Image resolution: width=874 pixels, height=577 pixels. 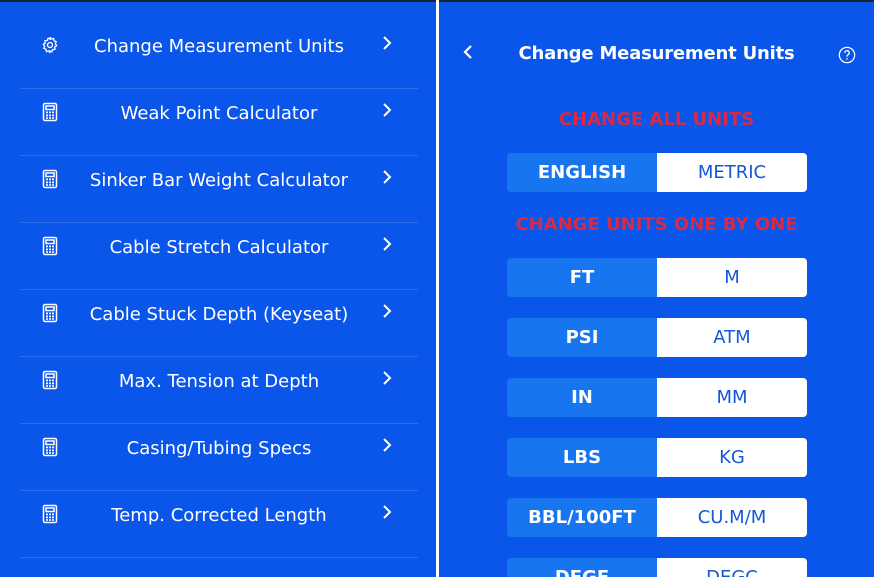 I want to click on menu-item-label: Change Measurement Units, so click(x=219, y=46).